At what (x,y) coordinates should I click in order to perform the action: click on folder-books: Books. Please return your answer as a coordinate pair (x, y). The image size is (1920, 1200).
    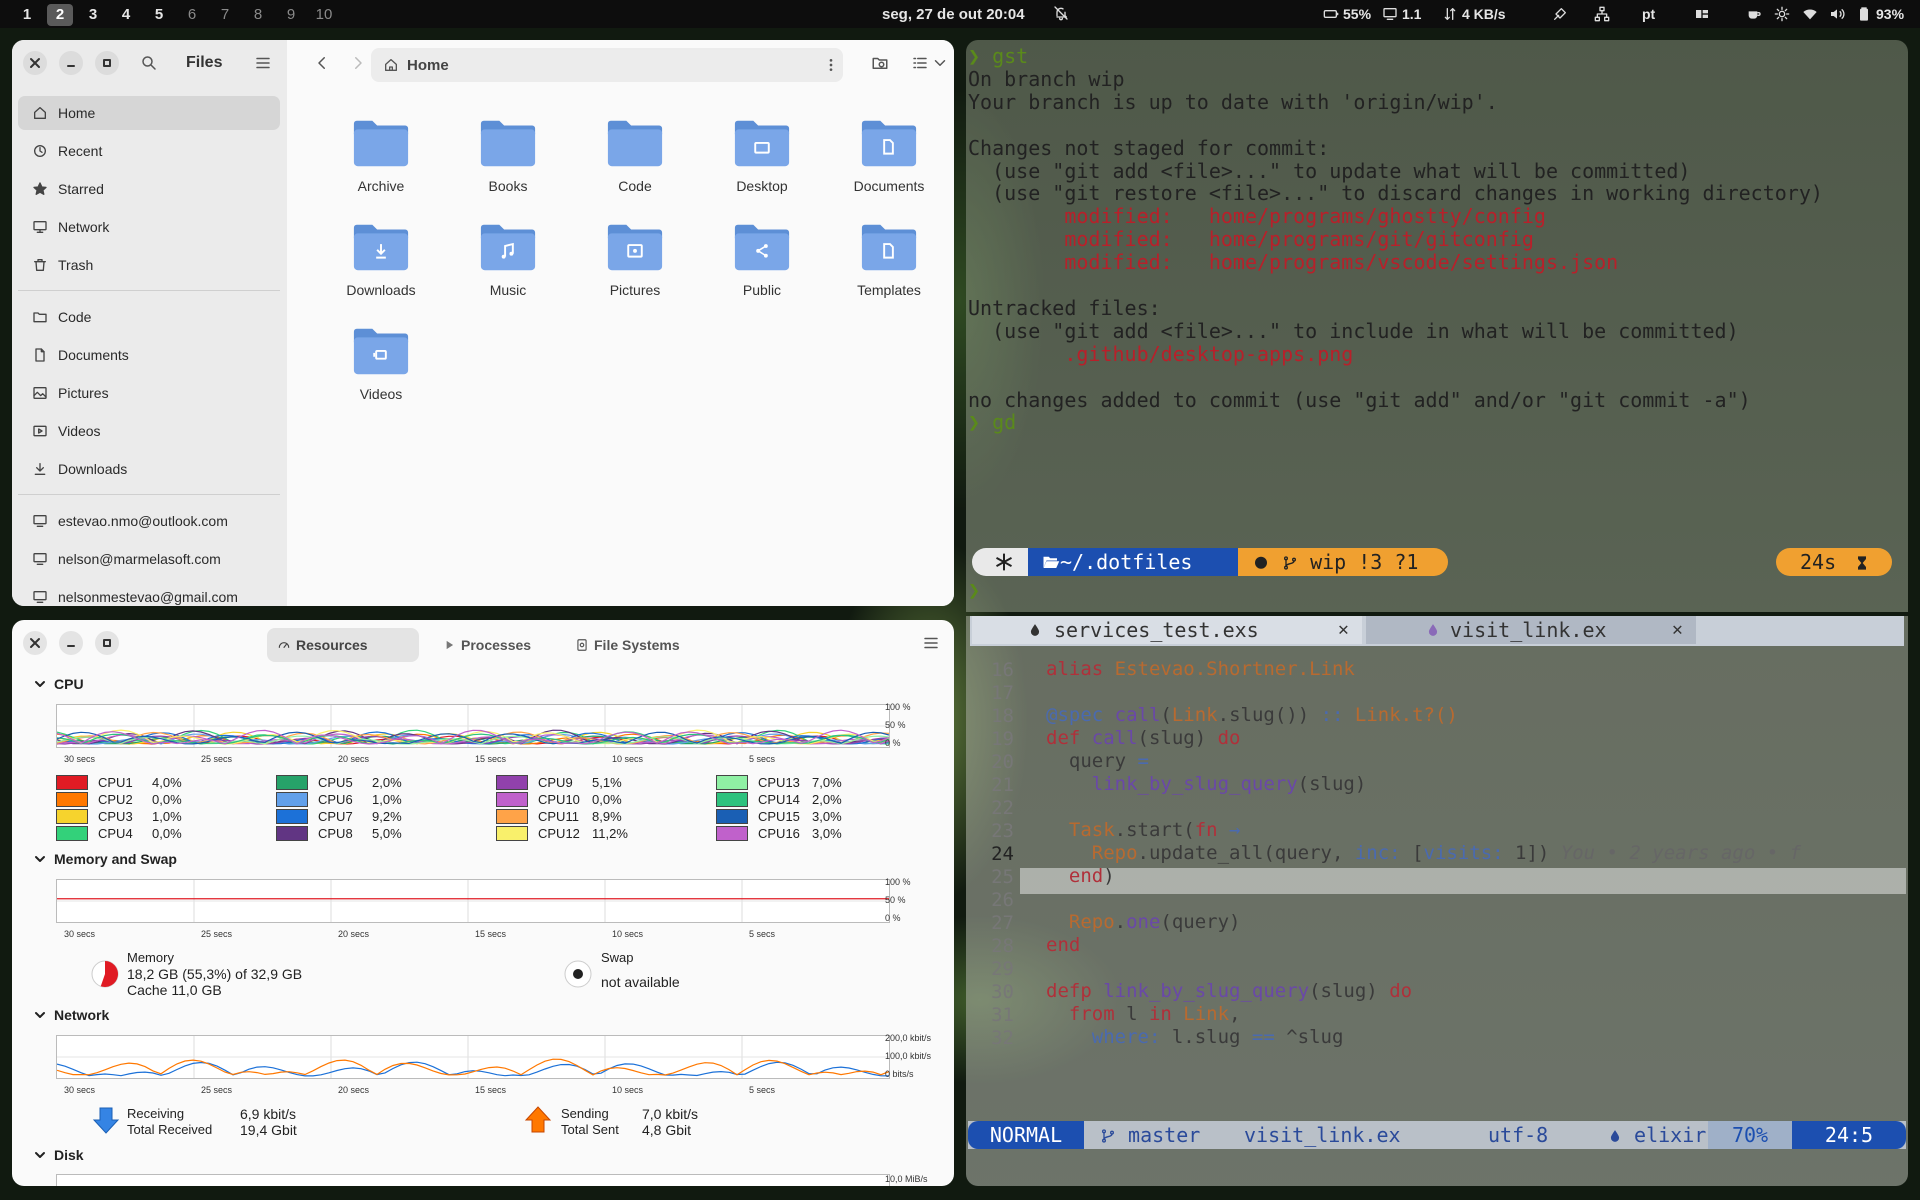
    Looking at the image, I should click on (508, 162).